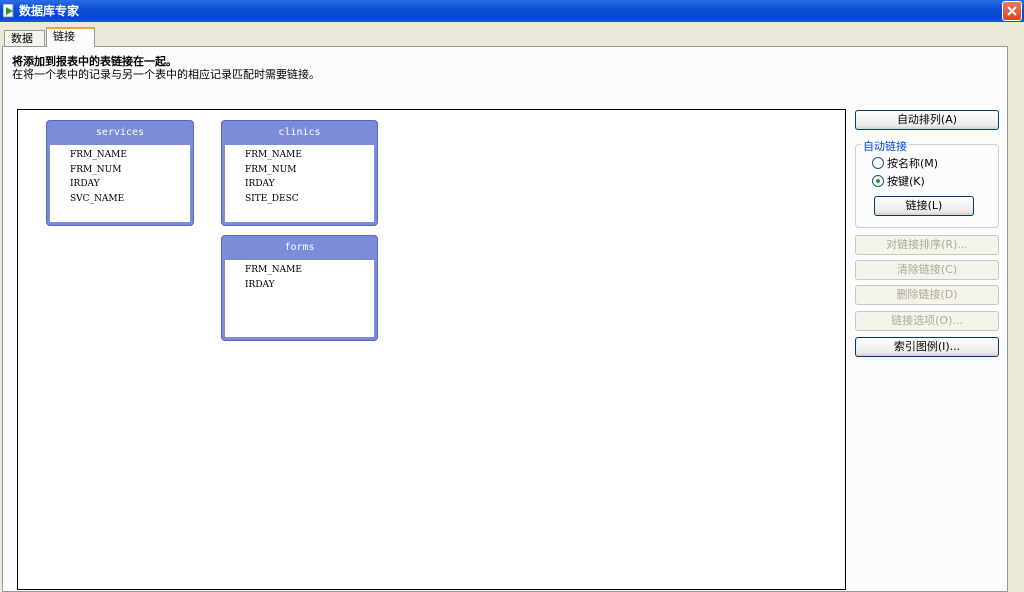 This screenshot has width=1024, height=592. What do you see at coordinates (309, 199) in the screenshot?
I see `field-item: SITE_DESC` at bounding box center [309, 199].